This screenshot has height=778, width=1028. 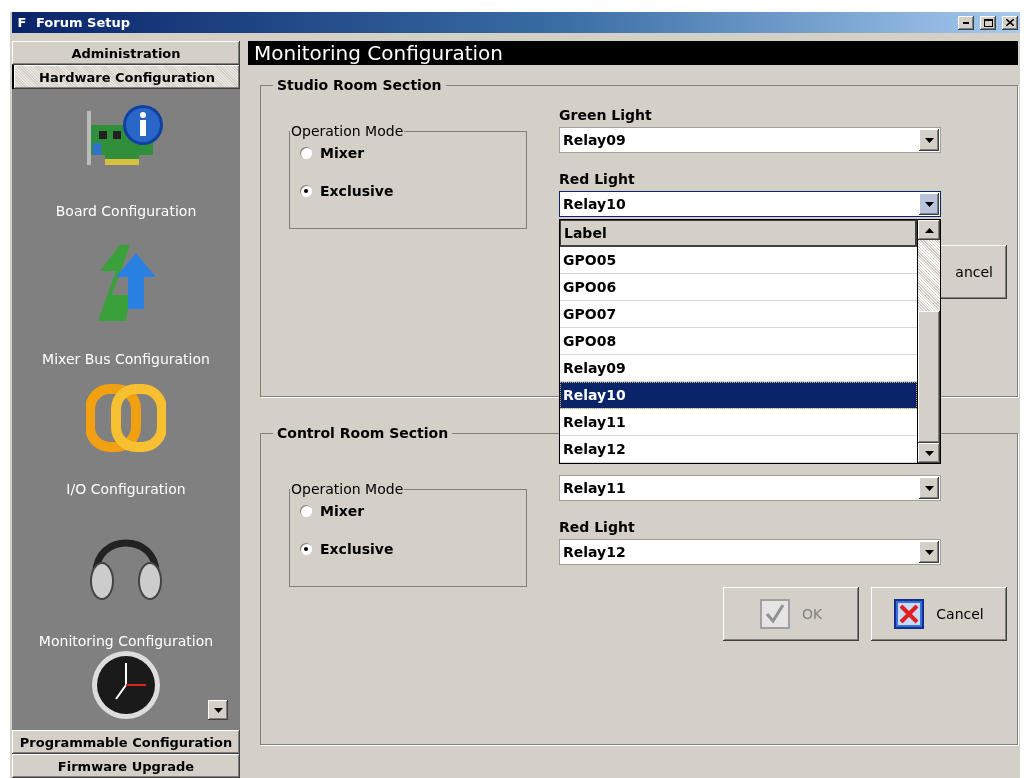 What do you see at coordinates (126, 359) in the screenshot?
I see `sidebar-item: Mixer Bus Configuration` at bounding box center [126, 359].